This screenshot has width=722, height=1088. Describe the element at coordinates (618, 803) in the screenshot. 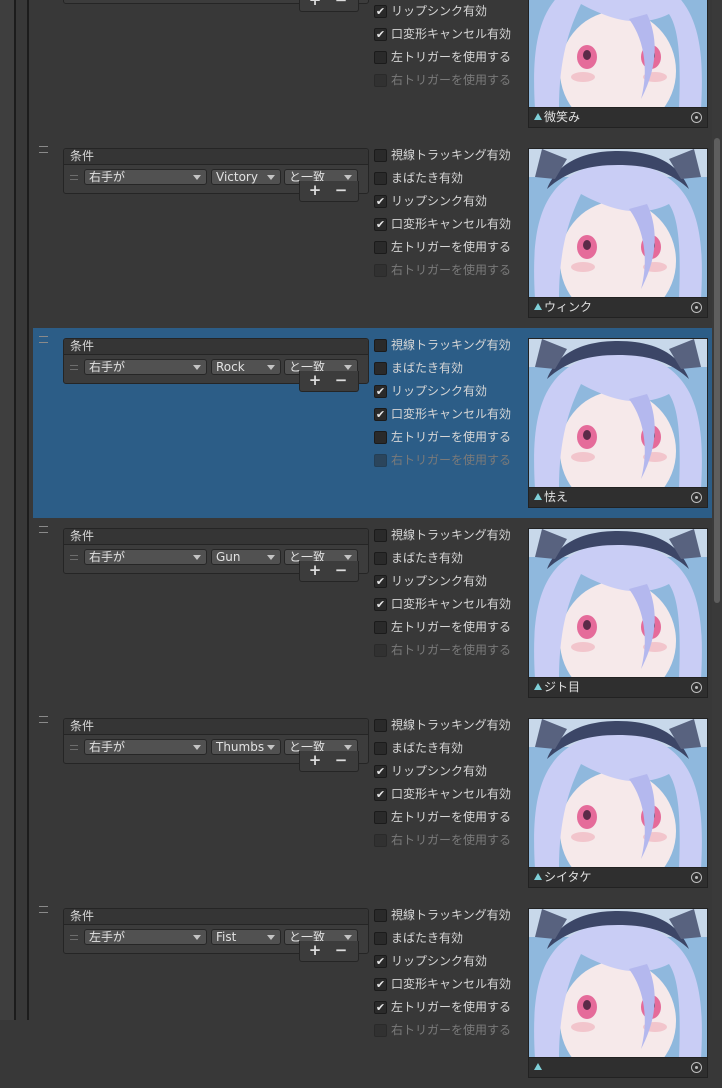

I see `expression-preview: シイタケ` at that location.